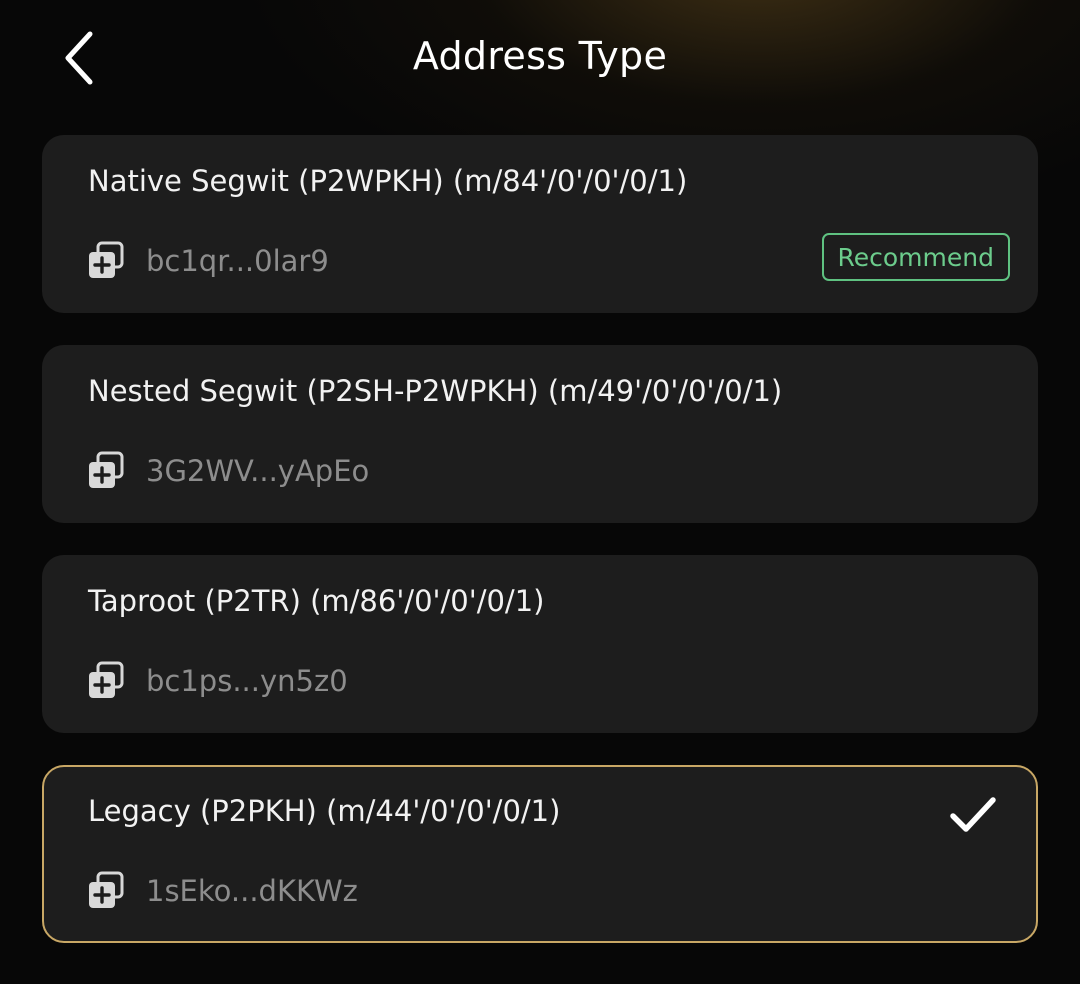 The height and width of the screenshot is (984, 1080). Describe the element at coordinates (258, 471) in the screenshot. I see `address-value: 3G2WV...yApEo` at that location.